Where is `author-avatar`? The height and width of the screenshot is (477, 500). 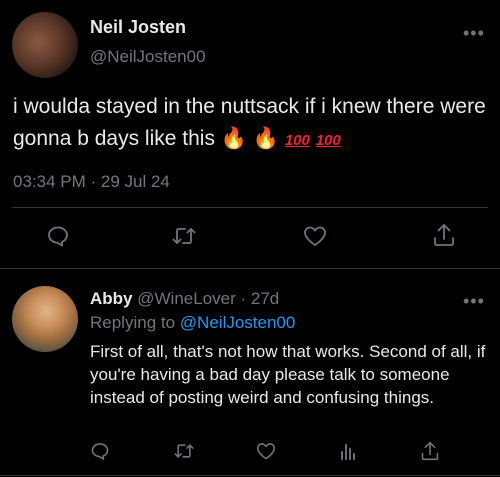 author-avatar is located at coordinates (45, 45).